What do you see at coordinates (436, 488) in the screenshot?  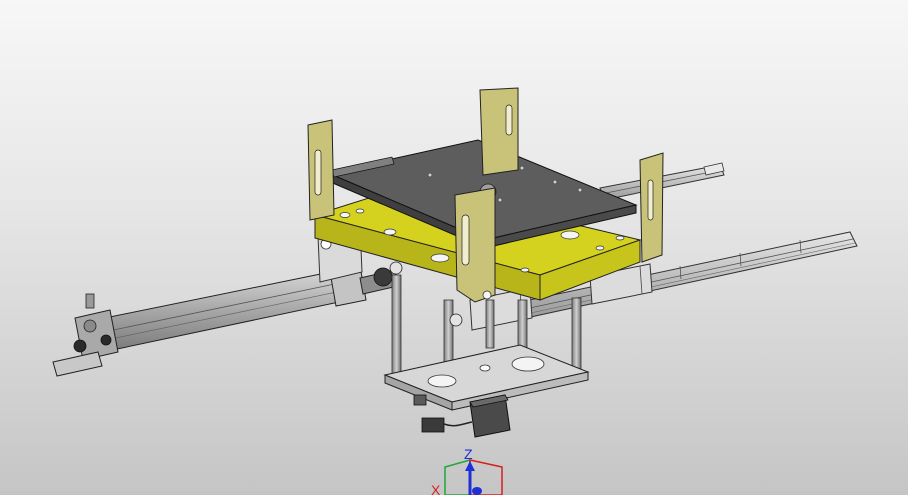 I see `x-axis-label: X` at bounding box center [436, 488].